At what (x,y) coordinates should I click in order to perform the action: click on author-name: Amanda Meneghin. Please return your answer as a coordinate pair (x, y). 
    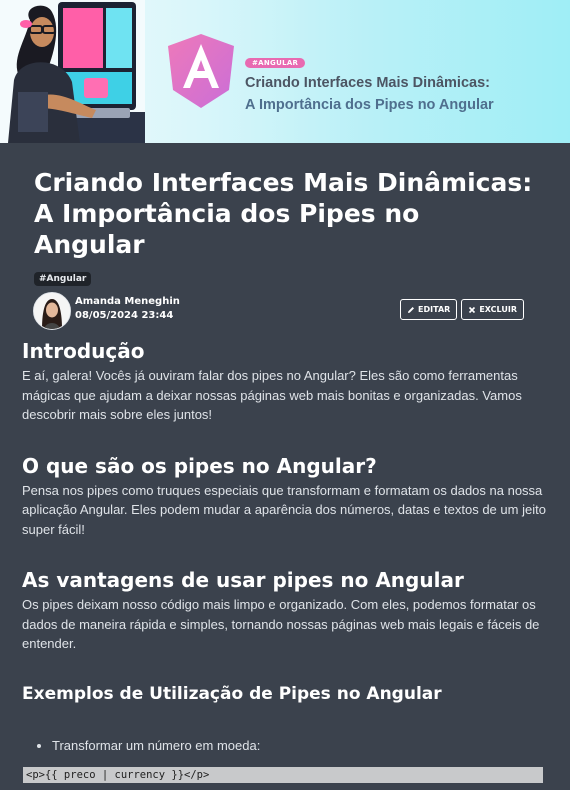
    Looking at the image, I should click on (127, 302).